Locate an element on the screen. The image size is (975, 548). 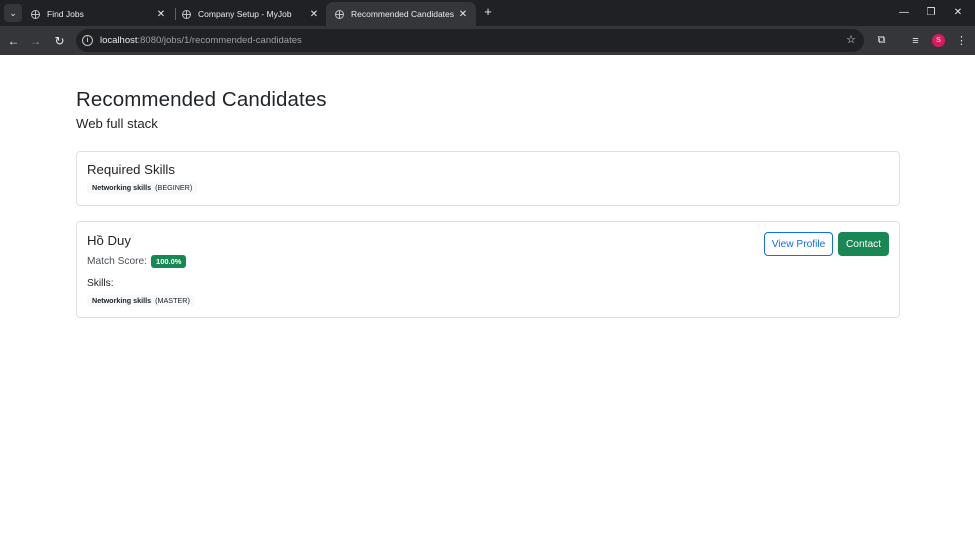
minimize-icon: — is located at coordinates (904, 12).